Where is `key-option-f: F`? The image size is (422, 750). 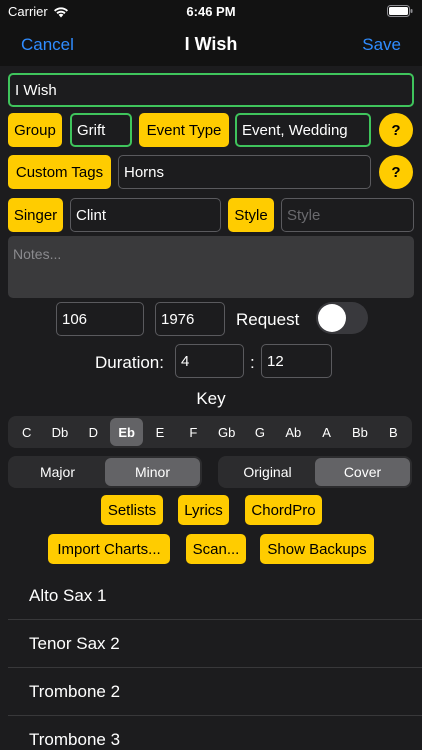
key-option-f: F is located at coordinates (193, 432).